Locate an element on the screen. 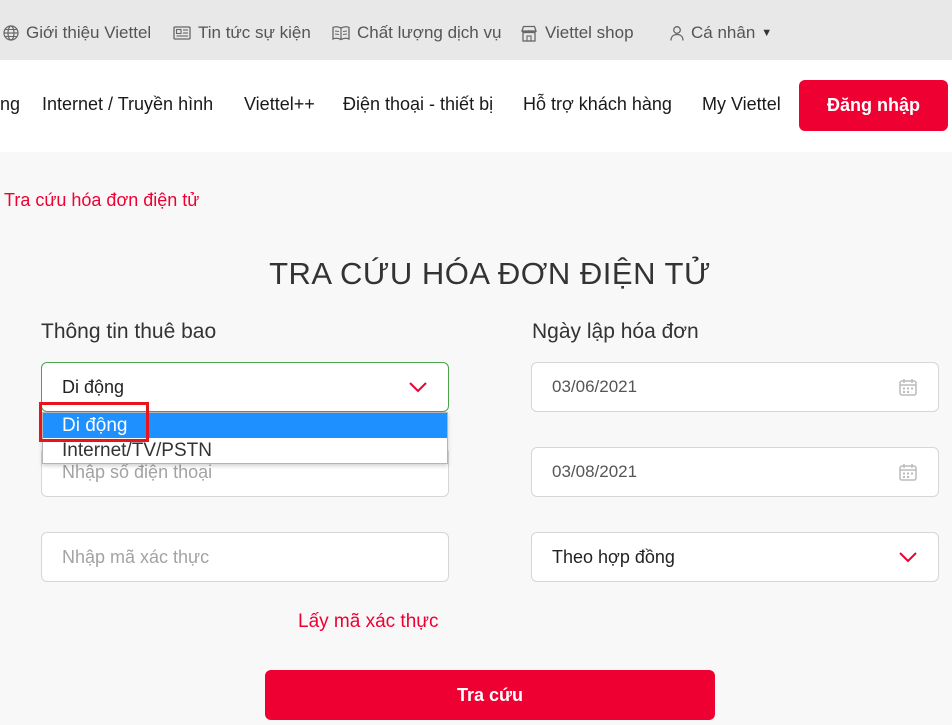 This screenshot has width=952, height=725. otp-input: Nhập mã xác thực is located at coordinates (245, 557).